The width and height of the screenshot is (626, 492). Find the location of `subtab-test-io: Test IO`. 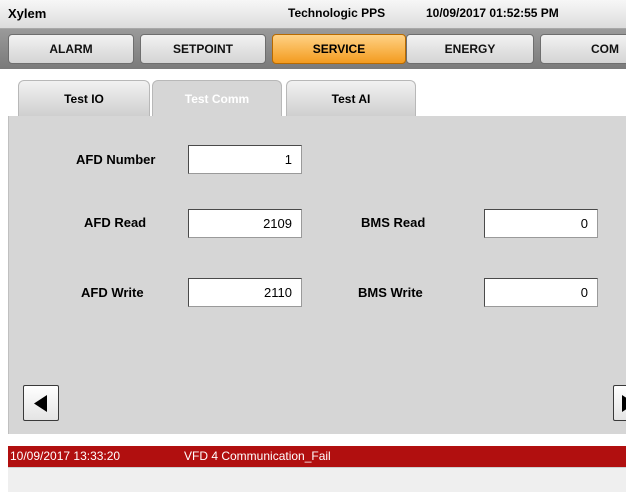

subtab-test-io: Test IO is located at coordinates (84, 98).